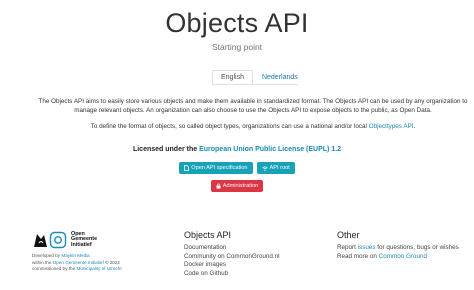 This screenshot has width=474, height=290. What do you see at coordinates (414, 126) in the screenshot?
I see `intro-paragraph-2-suffix: .` at bounding box center [414, 126].